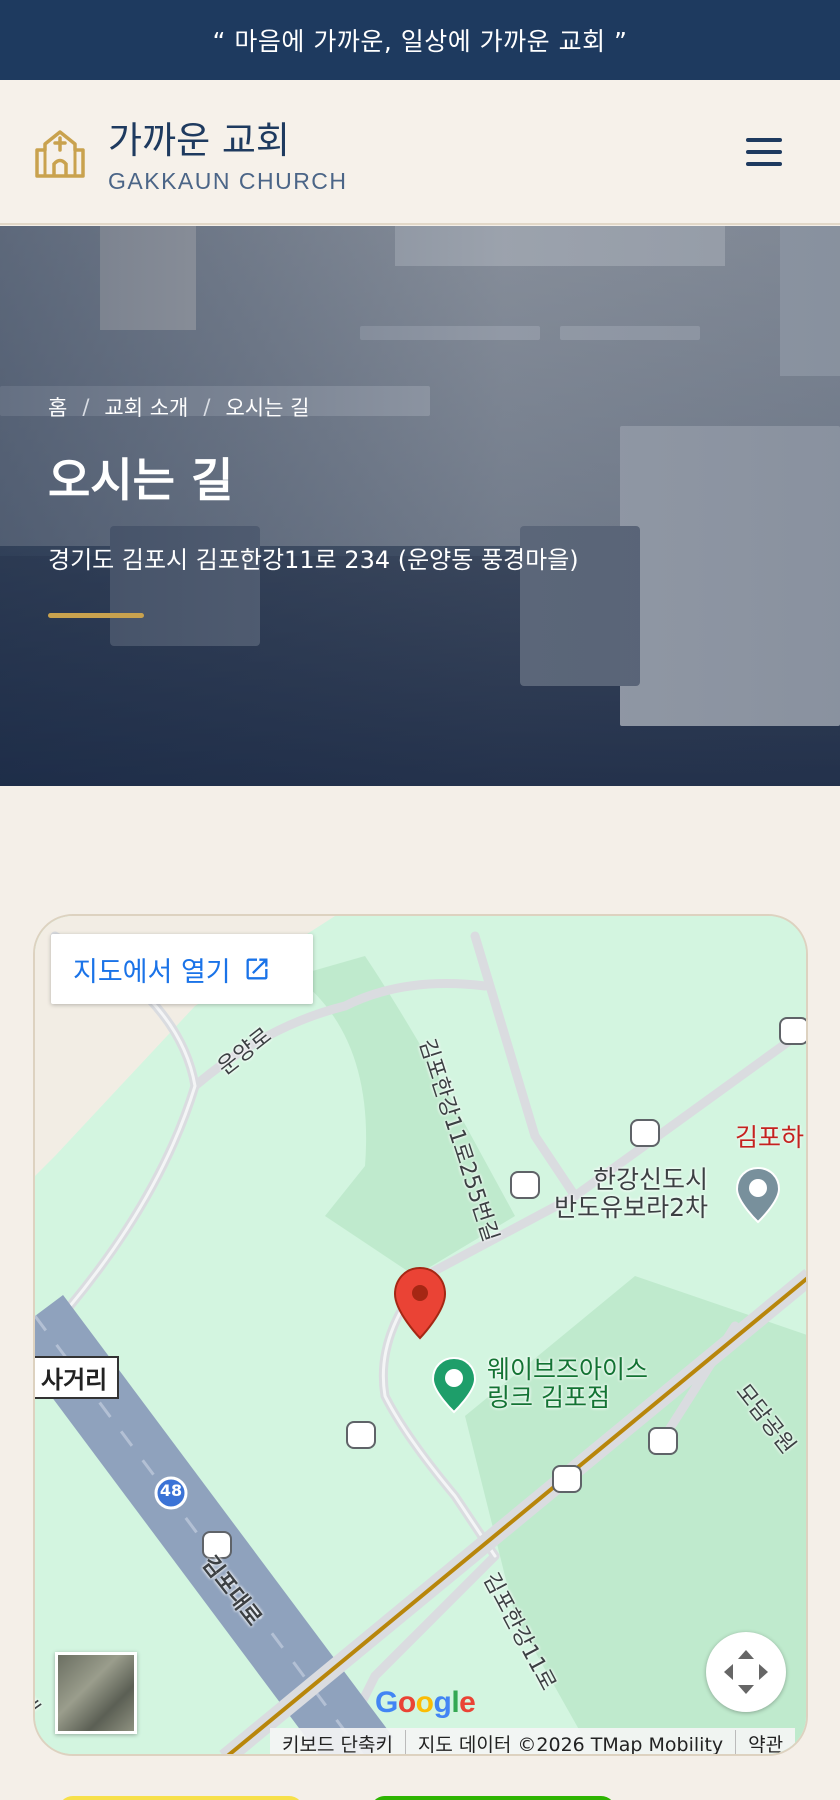 The image size is (840, 1800). What do you see at coordinates (568, 1369) in the screenshot?
I see `map-place-ice-rink-line1: 웨이브즈아이스` at bounding box center [568, 1369].